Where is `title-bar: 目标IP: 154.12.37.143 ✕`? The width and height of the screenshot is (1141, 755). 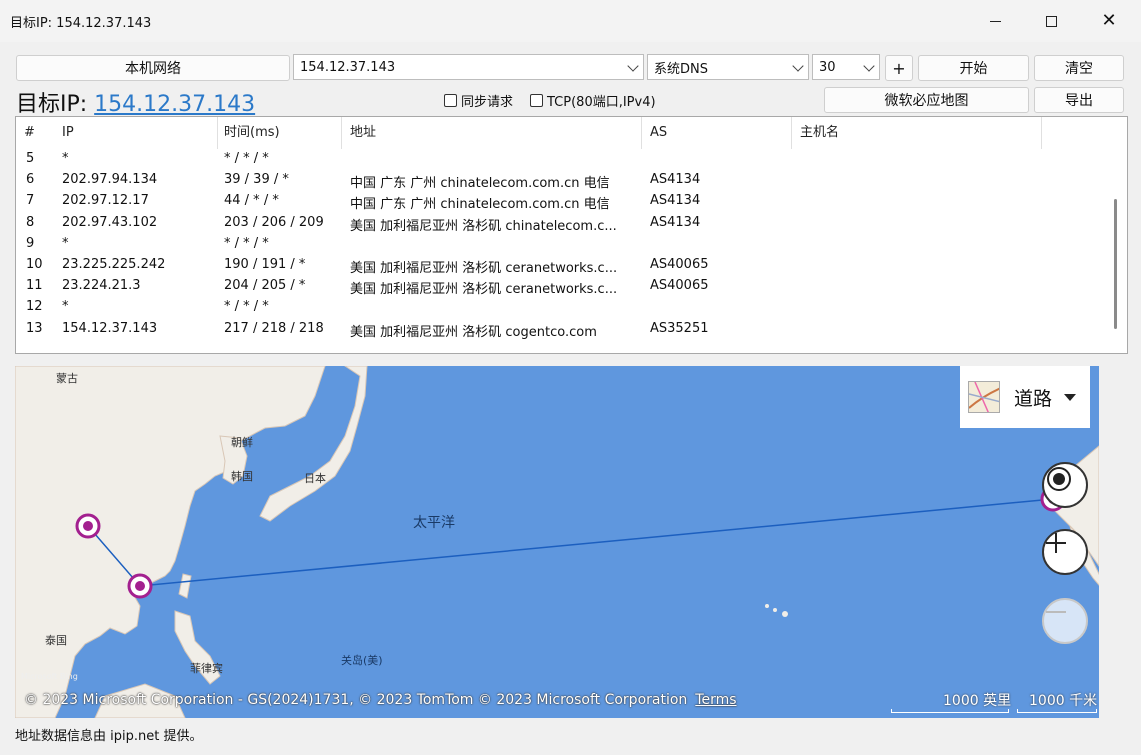 title-bar: 目标IP: 154.12.37.143 ✕ is located at coordinates (570, 21).